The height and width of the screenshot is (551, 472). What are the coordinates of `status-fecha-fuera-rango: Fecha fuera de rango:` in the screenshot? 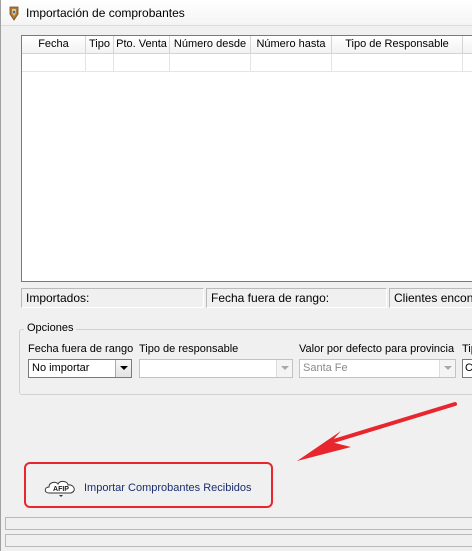 It's located at (296, 298).